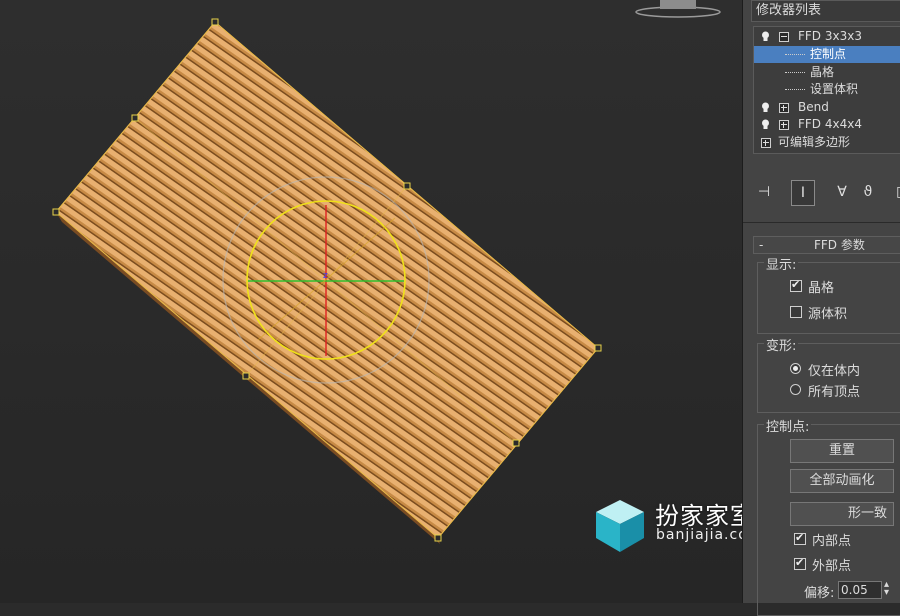 The image size is (900, 616). What do you see at coordinates (834, 371) in the screenshot?
I see `only-in-volume-label: 仅在体内` at bounding box center [834, 371].